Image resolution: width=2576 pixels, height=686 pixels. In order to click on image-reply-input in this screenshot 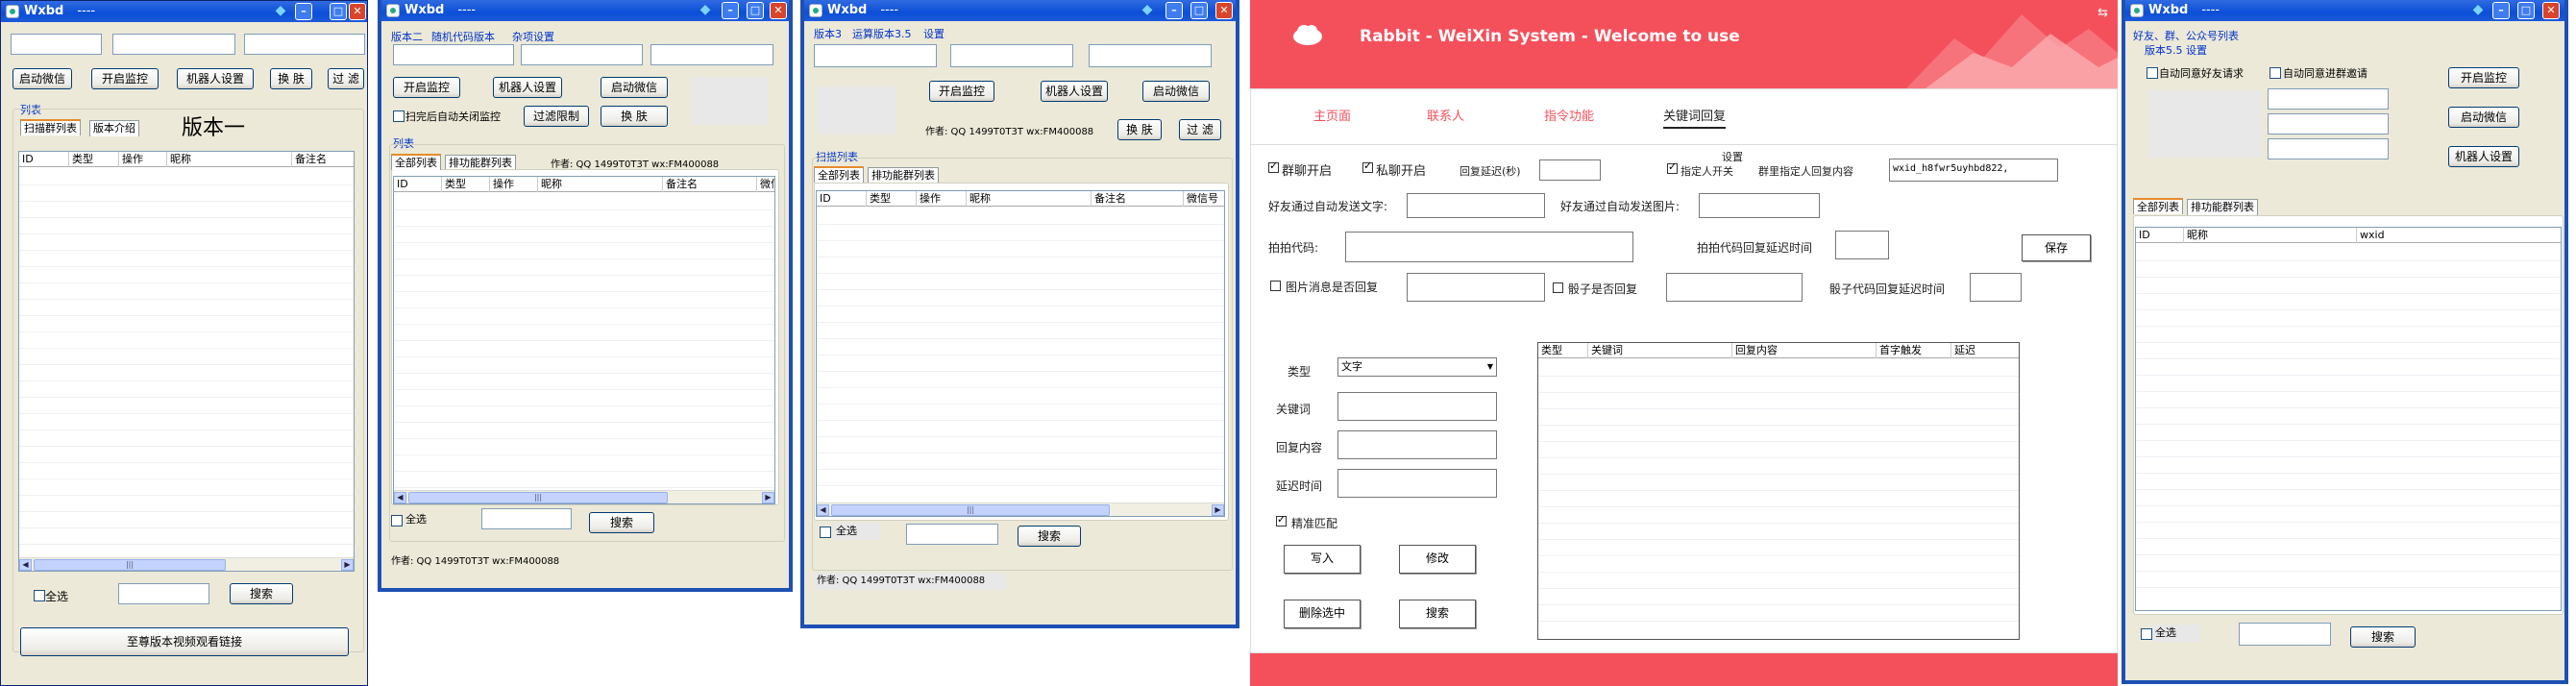, I will do `click(1476, 287)`.